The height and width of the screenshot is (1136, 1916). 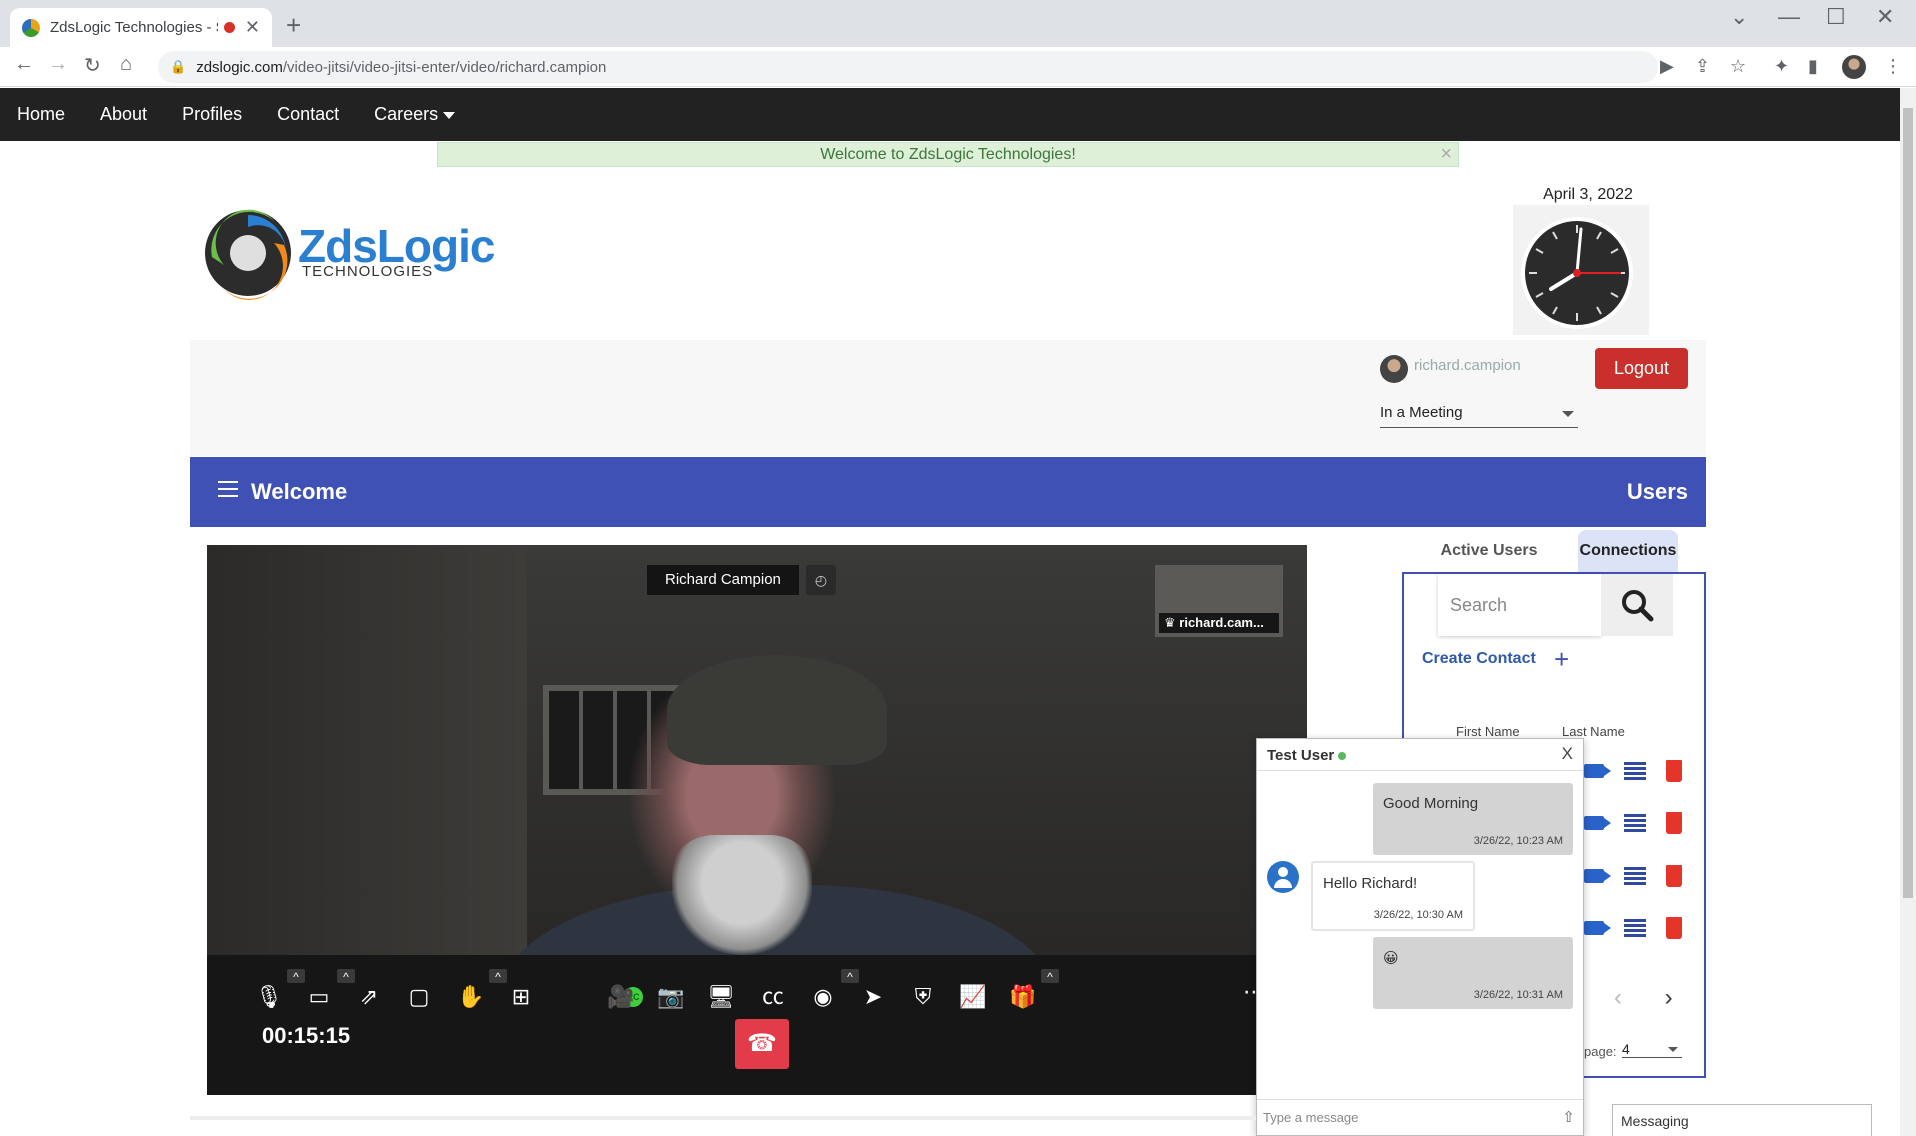 I want to click on chat-icon: ▢, so click(x=419, y=997).